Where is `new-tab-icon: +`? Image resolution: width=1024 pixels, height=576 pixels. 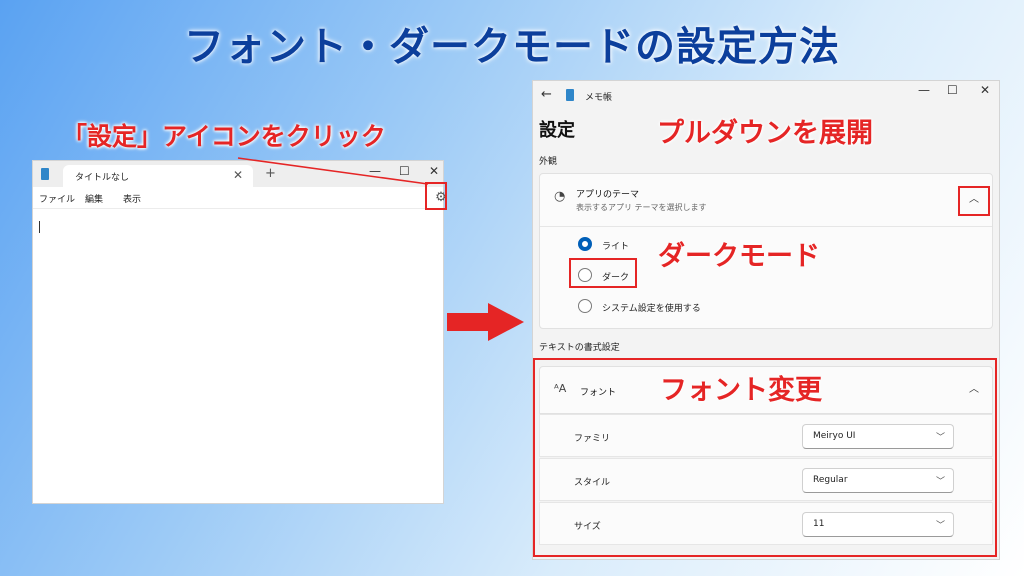 new-tab-icon: + is located at coordinates (270, 173).